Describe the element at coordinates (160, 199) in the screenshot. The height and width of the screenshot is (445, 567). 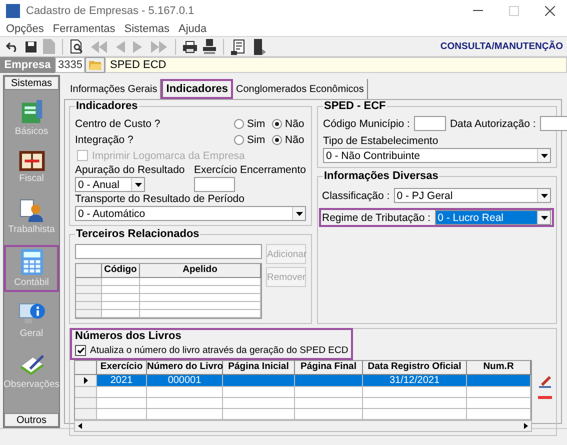
I see `field-label: Transporte do Resultado de Período` at that location.